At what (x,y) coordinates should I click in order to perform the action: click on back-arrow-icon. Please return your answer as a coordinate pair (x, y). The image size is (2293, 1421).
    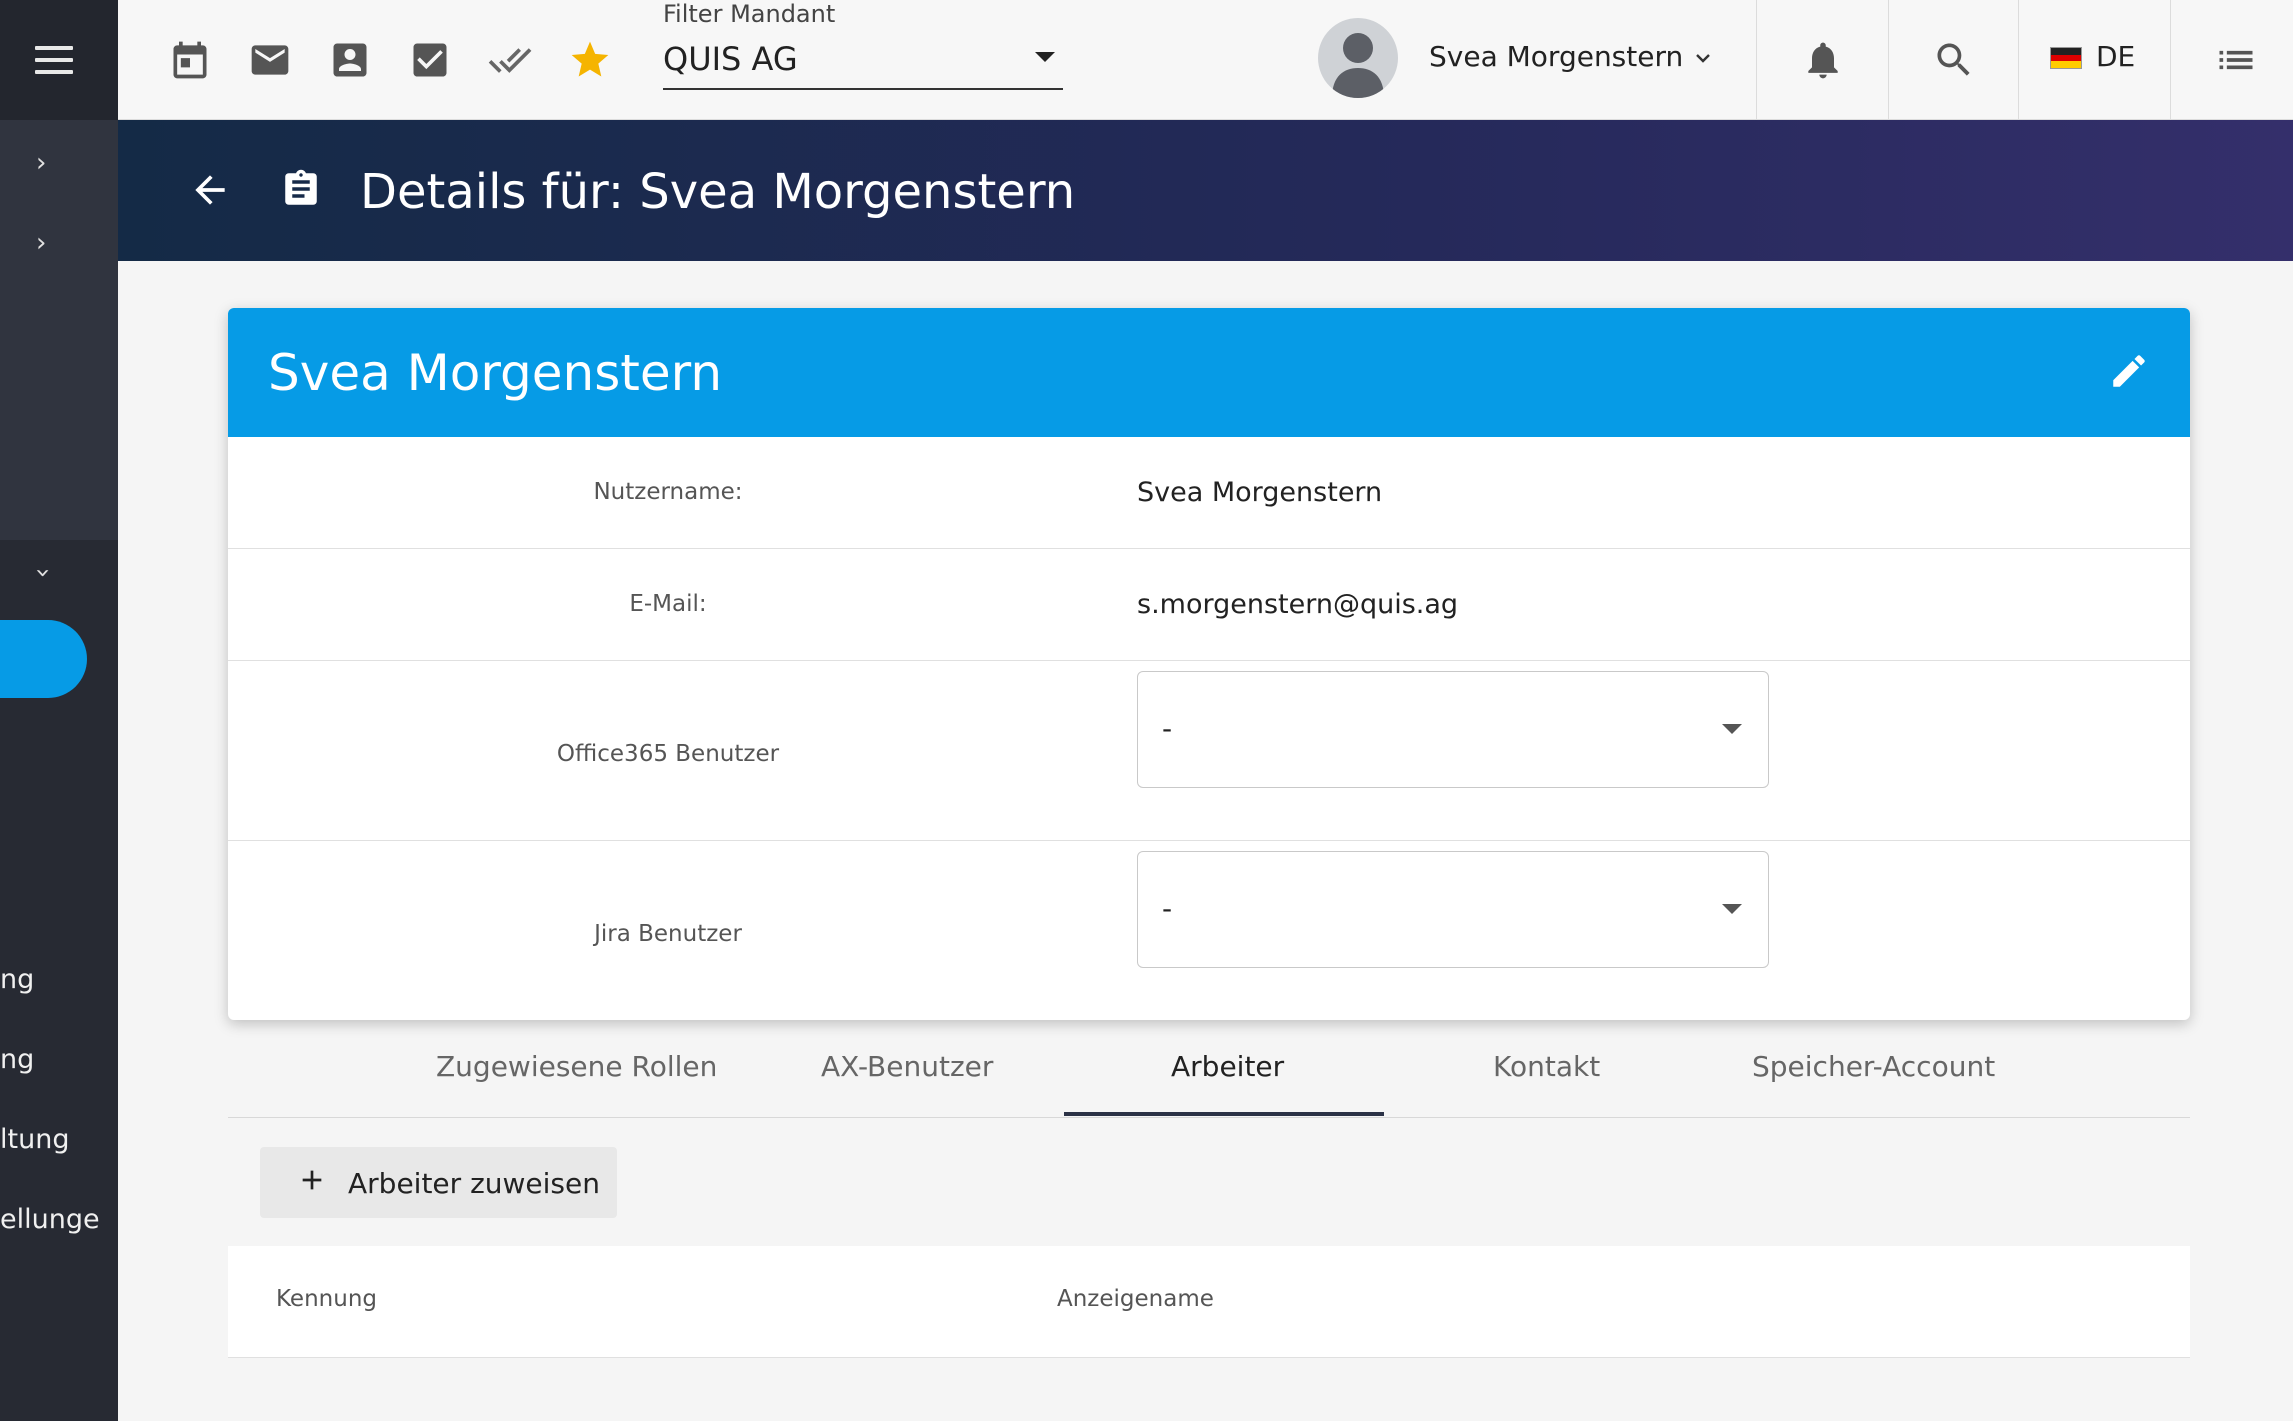
    Looking at the image, I should click on (210, 190).